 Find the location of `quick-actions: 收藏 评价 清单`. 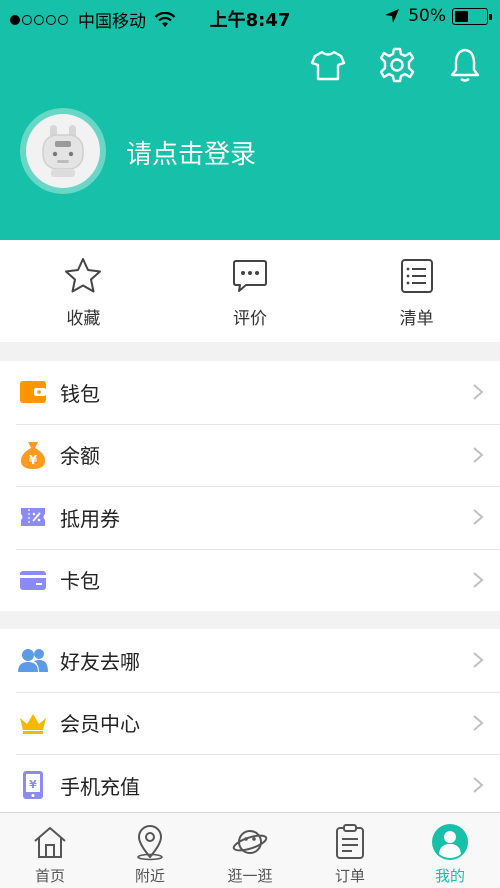

quick-actions: 收藏 评价 清单 is located at coordinates (250, 291).